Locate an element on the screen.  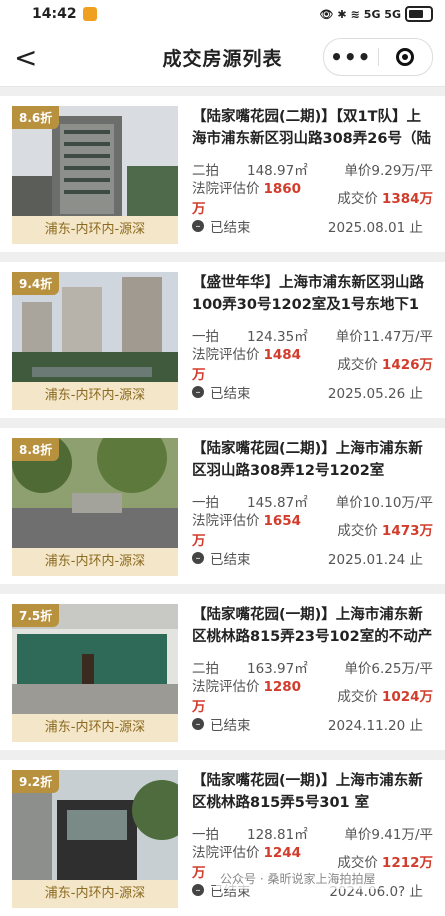
battery-icon is located at coordinates (419, 14).